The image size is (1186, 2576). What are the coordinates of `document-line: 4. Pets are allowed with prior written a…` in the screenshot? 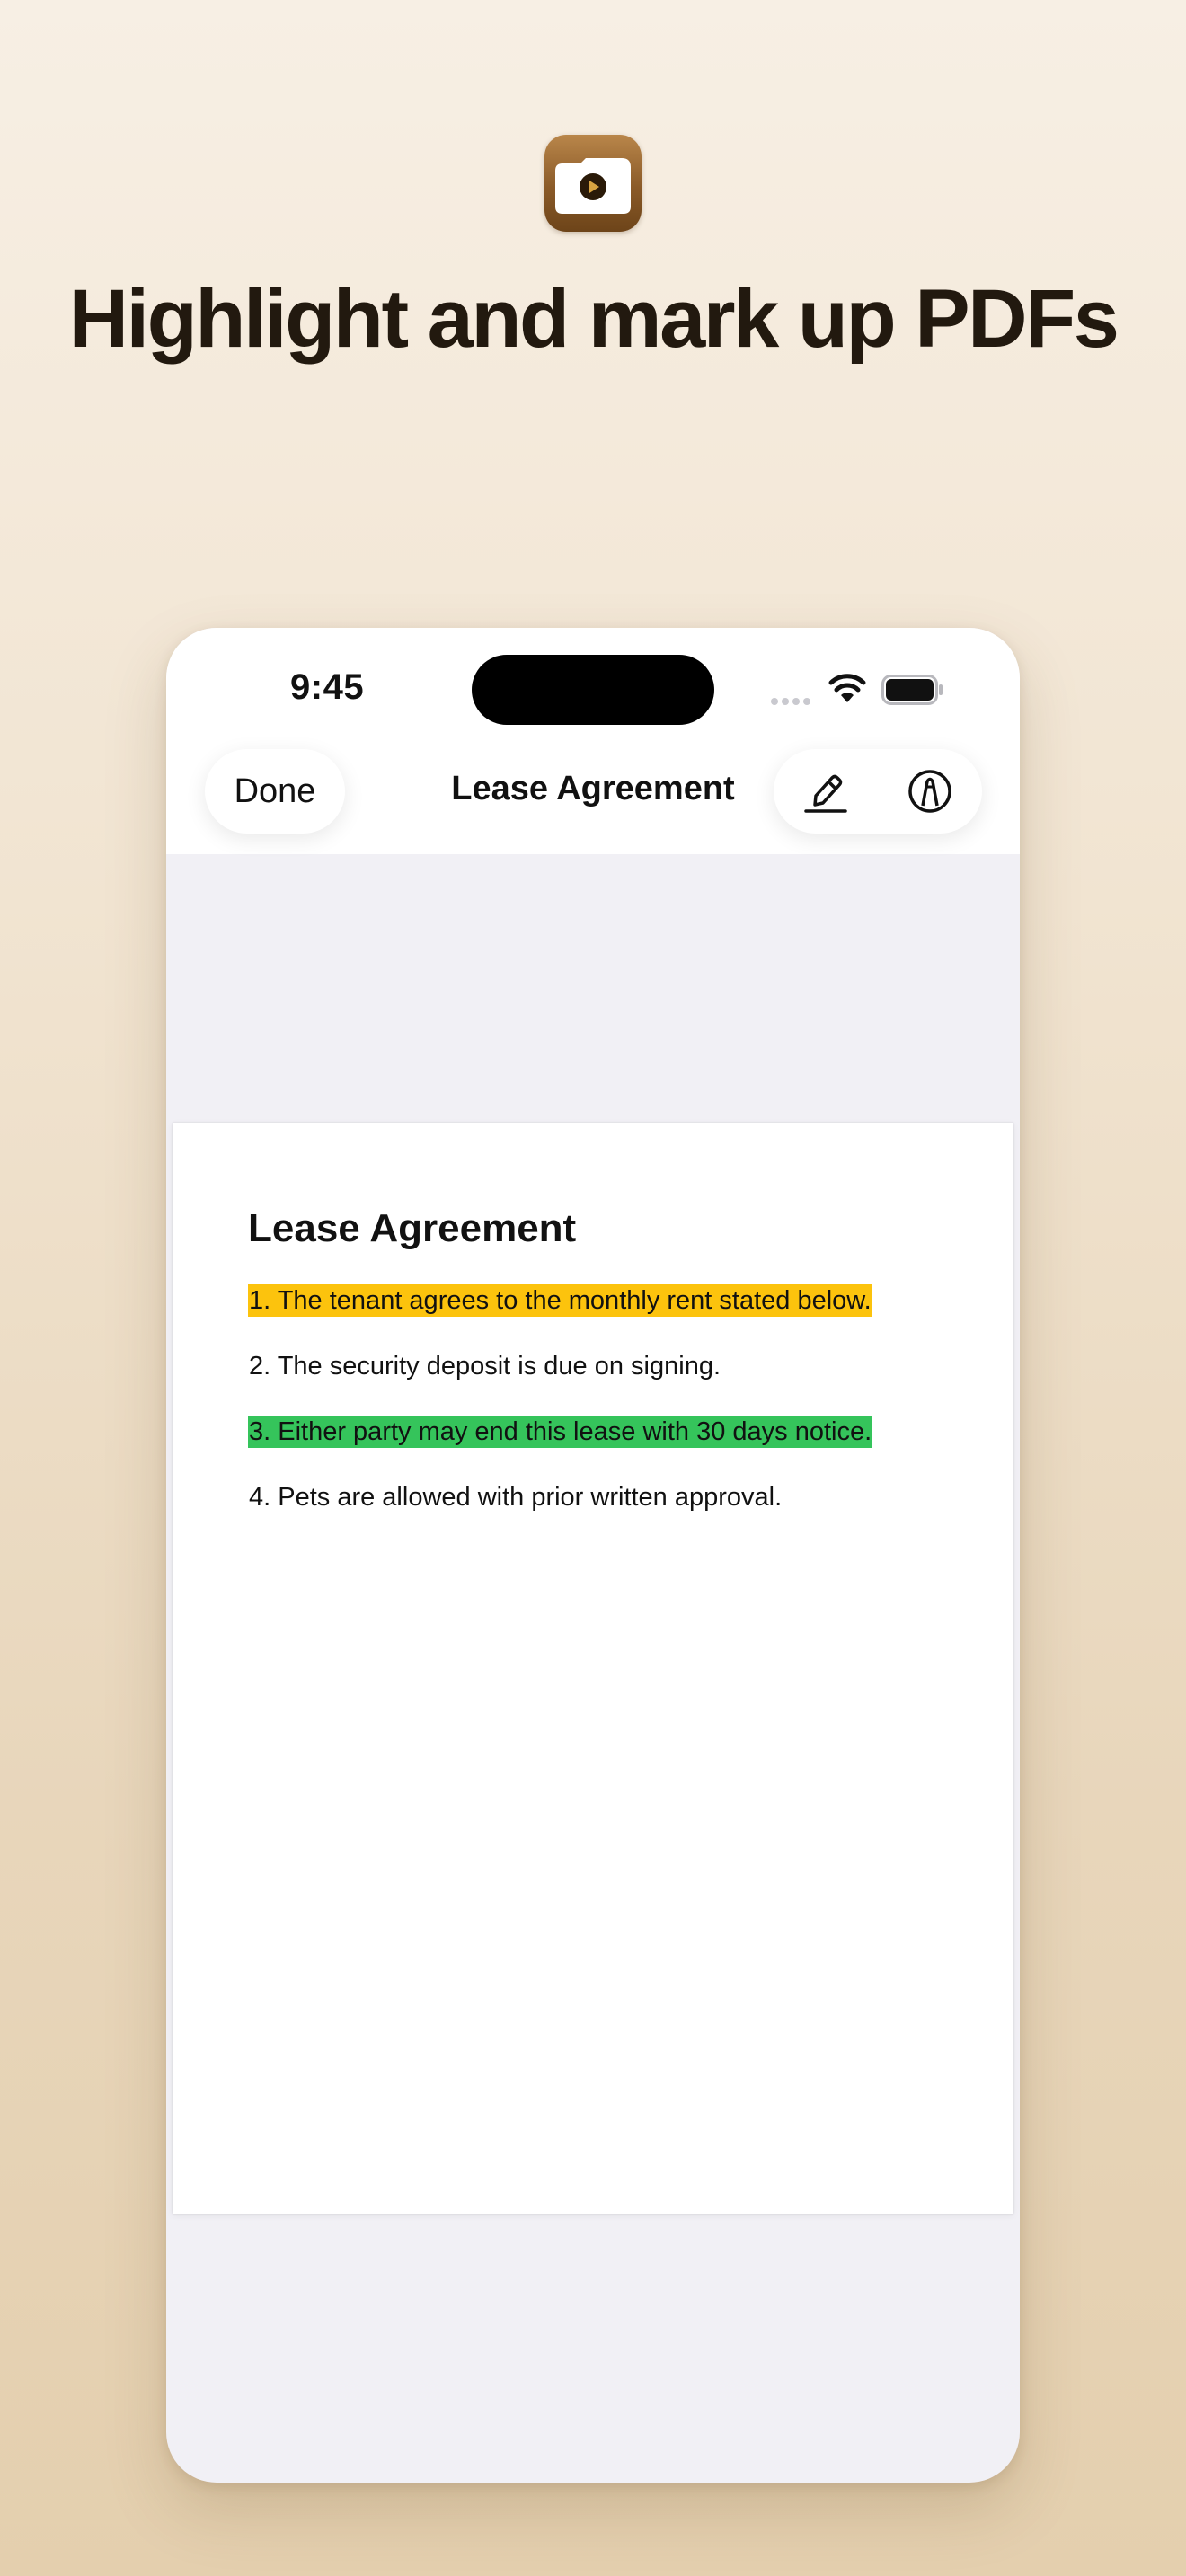 It's located at (515, 1497).